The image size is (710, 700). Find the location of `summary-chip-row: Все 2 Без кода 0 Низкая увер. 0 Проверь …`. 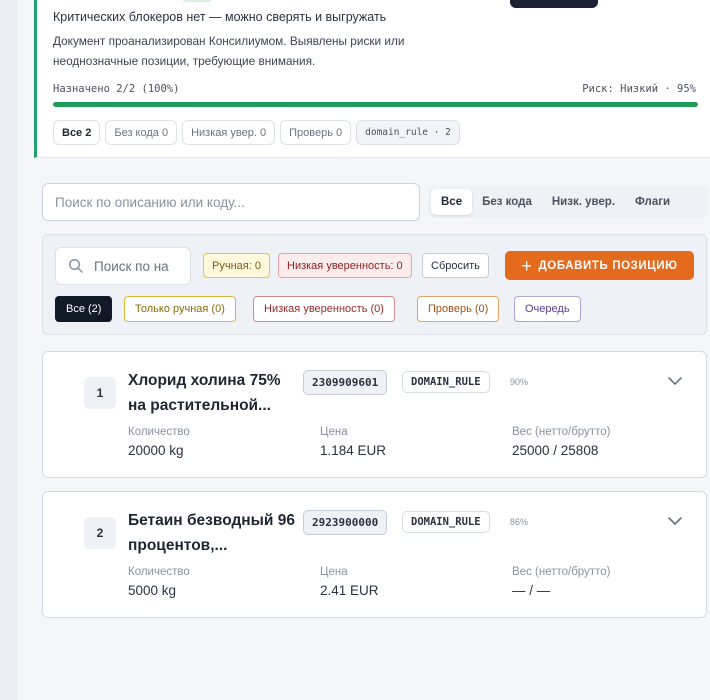

summary-chip-row: Все 2 Без кода 0 Низкая увер. 0 Проверь … is located at coordinates (256, 132).